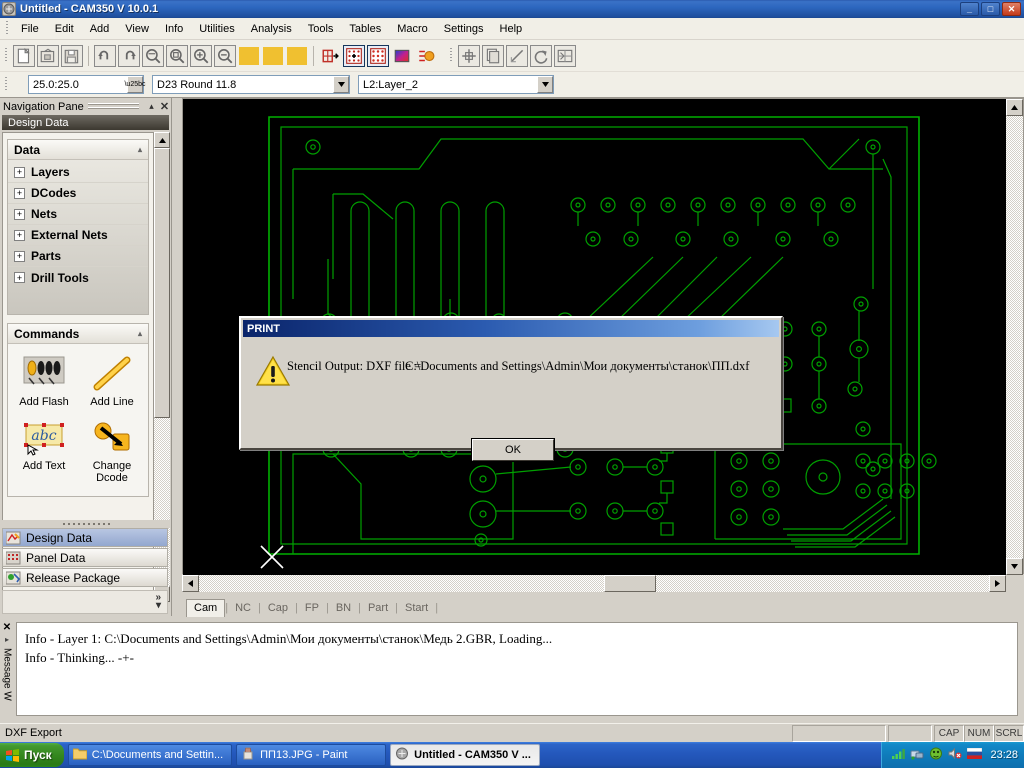 The height and width of the screenshot is (768, 1024). Describe the element at coordinates (412, 29) in the screenshot. I see `menu-macro: Macro` at that location.